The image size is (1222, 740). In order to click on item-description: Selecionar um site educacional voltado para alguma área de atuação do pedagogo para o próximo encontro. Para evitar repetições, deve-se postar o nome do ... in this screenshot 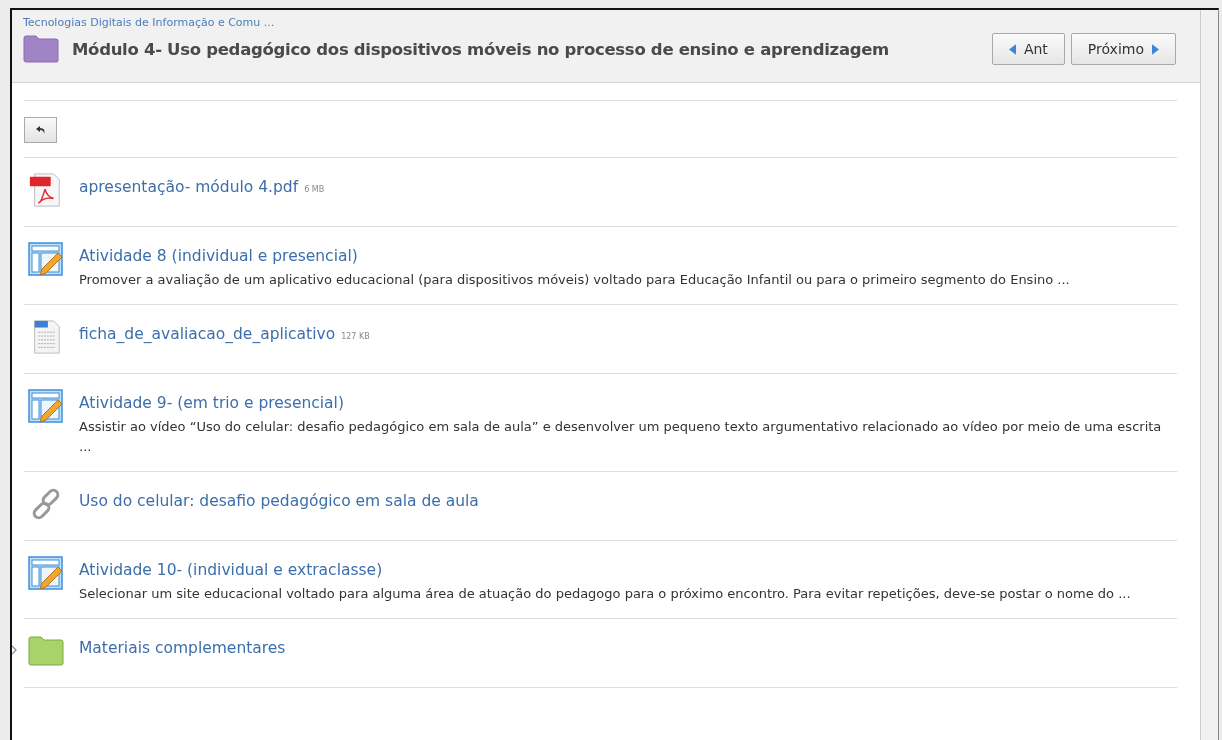, I will do `click(605, 594)`.